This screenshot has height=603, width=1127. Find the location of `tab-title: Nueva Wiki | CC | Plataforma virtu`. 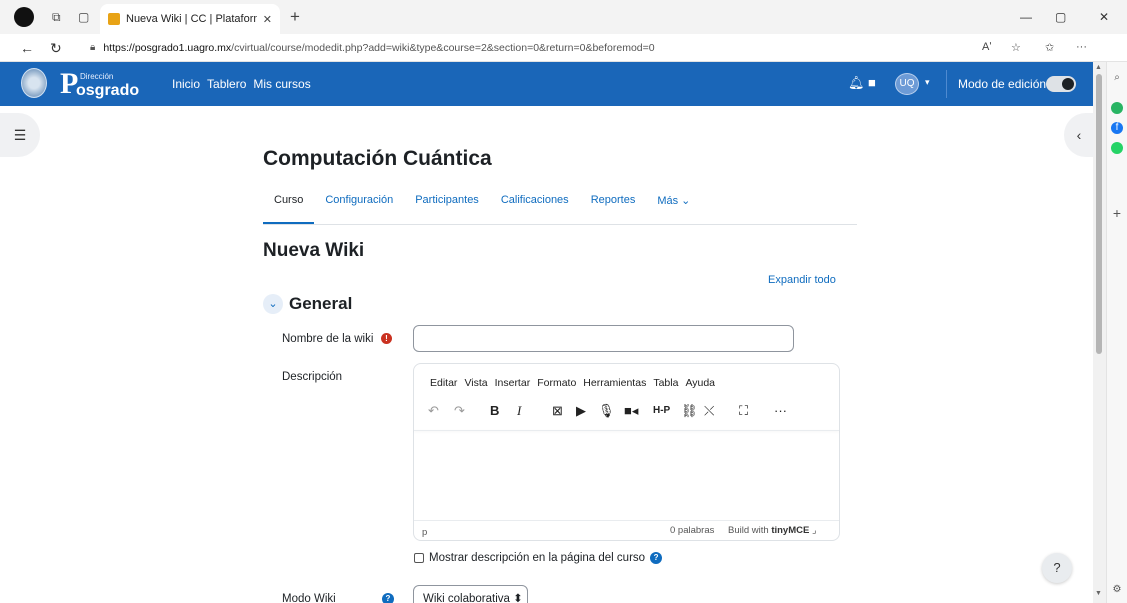

tab-title: Nueva Wiki | CC | Plataforma virtu is located at coordinates (191, 19).